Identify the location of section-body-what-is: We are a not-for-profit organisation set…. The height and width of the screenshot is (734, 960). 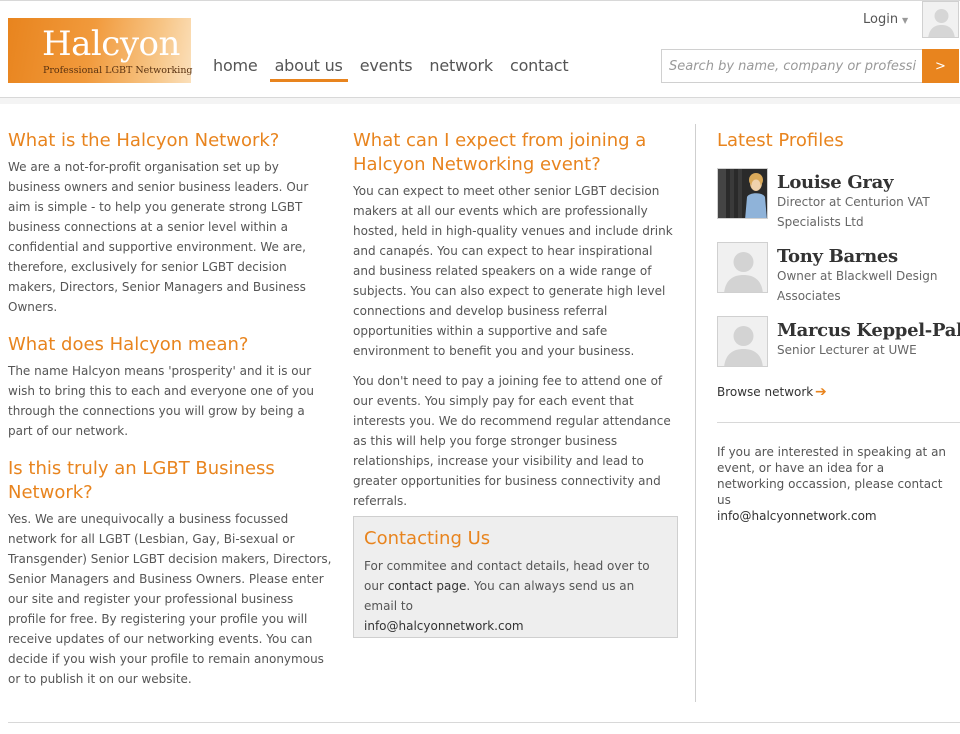
(158, 237).